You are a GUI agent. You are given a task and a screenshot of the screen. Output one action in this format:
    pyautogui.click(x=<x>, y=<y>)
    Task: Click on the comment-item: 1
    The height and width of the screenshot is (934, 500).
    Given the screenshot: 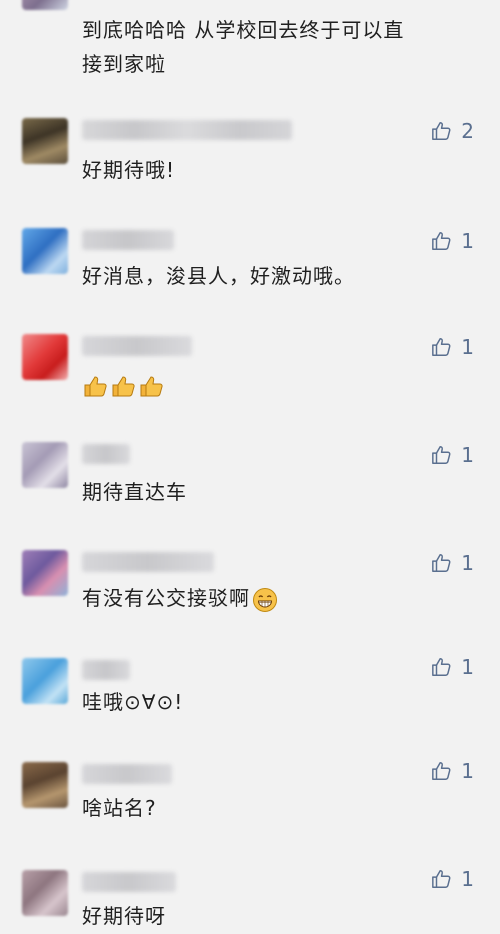 What is the action you would take?
    pyautogui.click(x=250, y=376)
    